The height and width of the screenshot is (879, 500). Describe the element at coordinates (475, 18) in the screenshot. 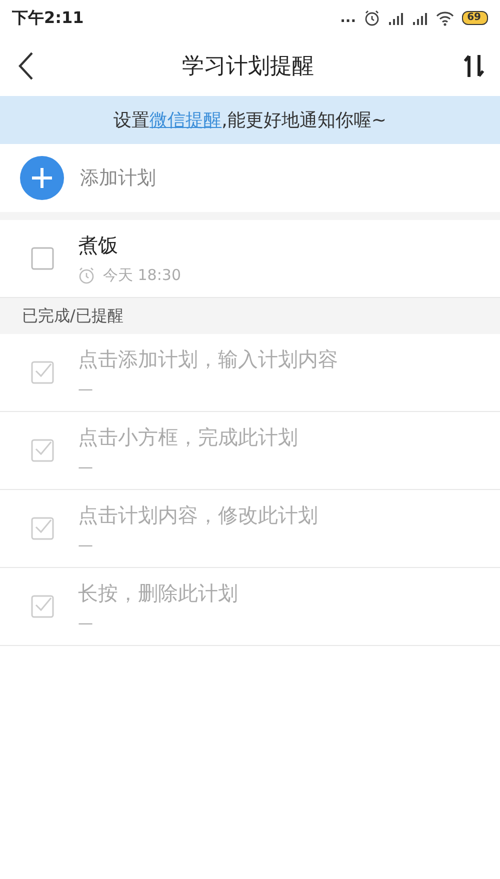

I see `battery-indicator: 69` at that location.